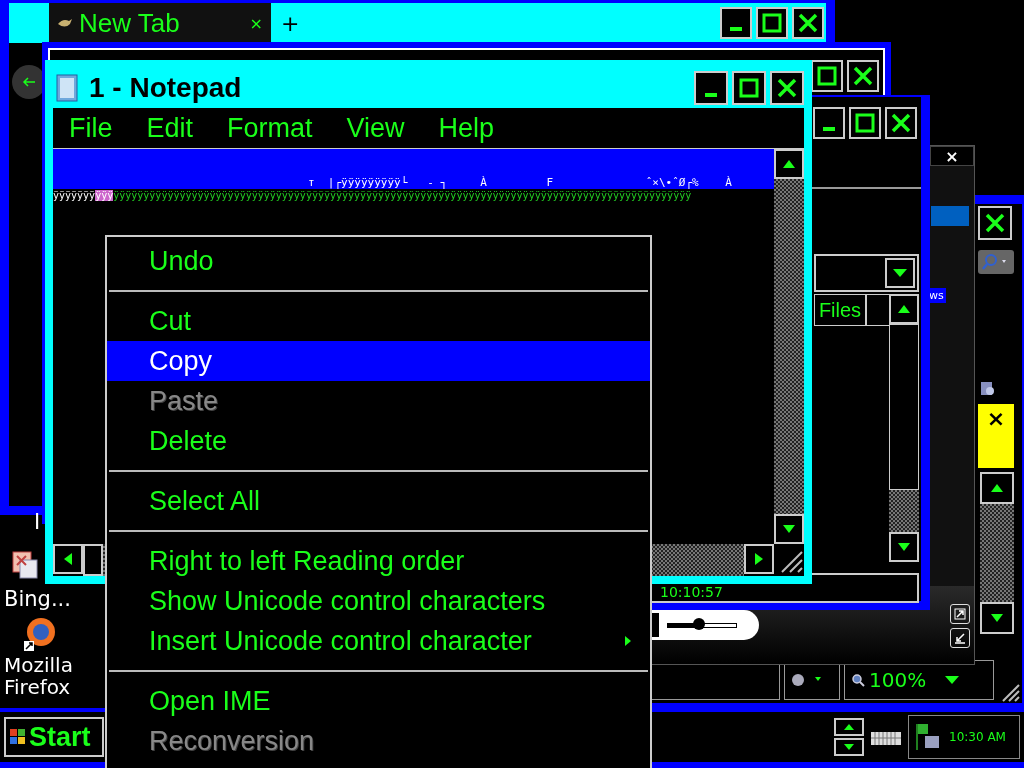 The height and width of the screenshot is (768, 1024). Describe the element at coordinates (165, 88) in the screenshot. I see `window-title: 1 - Notepad` at that location.